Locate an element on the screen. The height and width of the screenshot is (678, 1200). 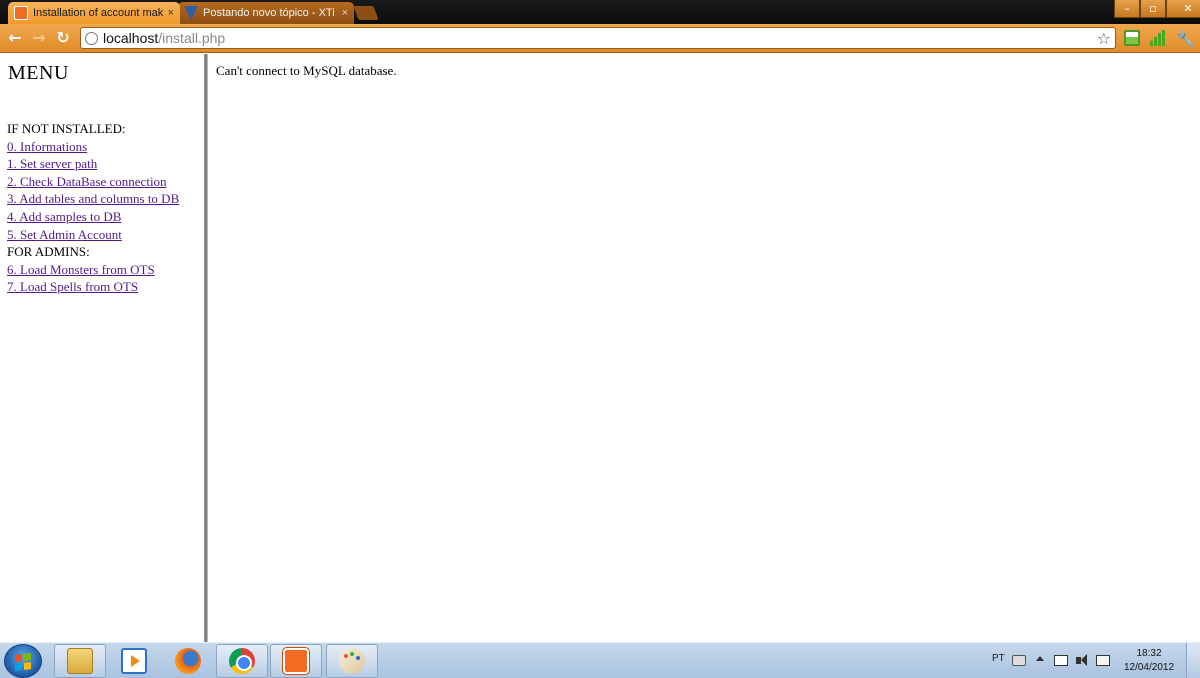
menu-link-load-monsters: 6. Load Monsters from OTS is located at coordinates (93, 270).